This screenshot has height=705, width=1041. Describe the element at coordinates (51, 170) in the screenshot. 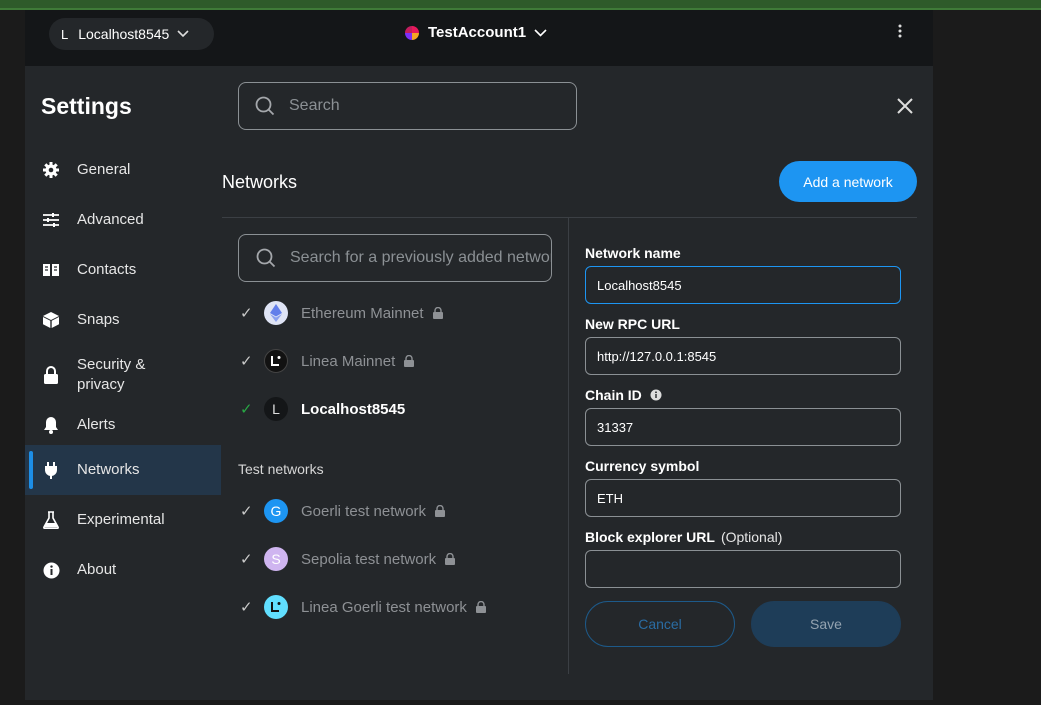

I see `gear-icon` at that location.